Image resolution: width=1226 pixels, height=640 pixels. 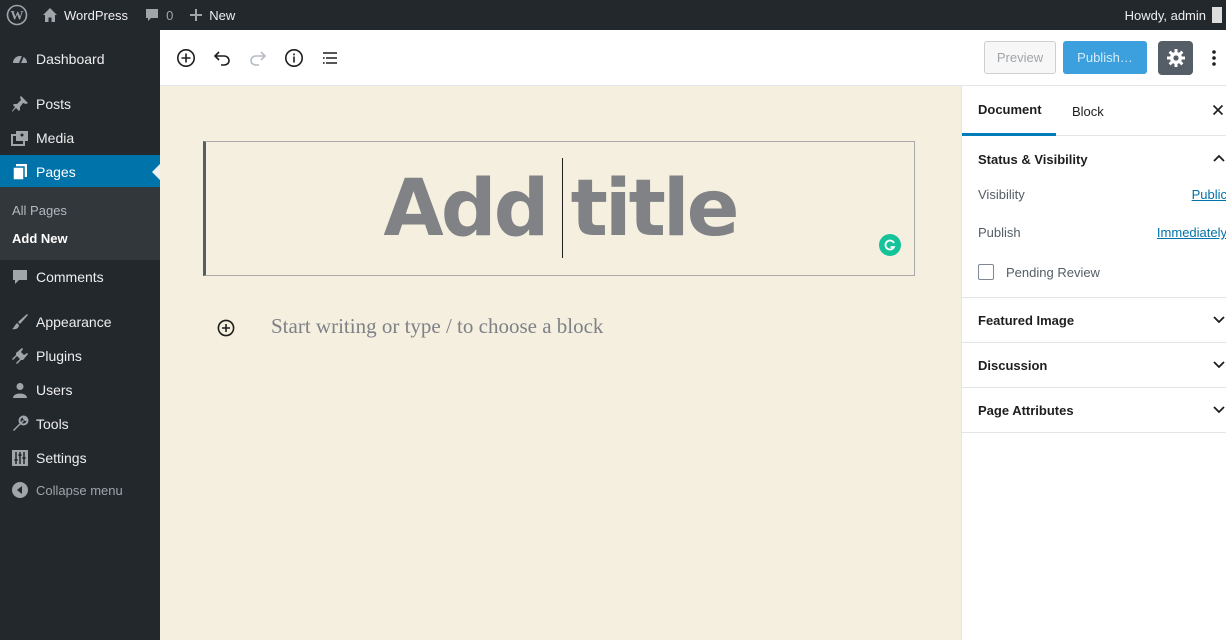 I want to click on sidebar-item-settings: Settings, so click(x=80, y=458).